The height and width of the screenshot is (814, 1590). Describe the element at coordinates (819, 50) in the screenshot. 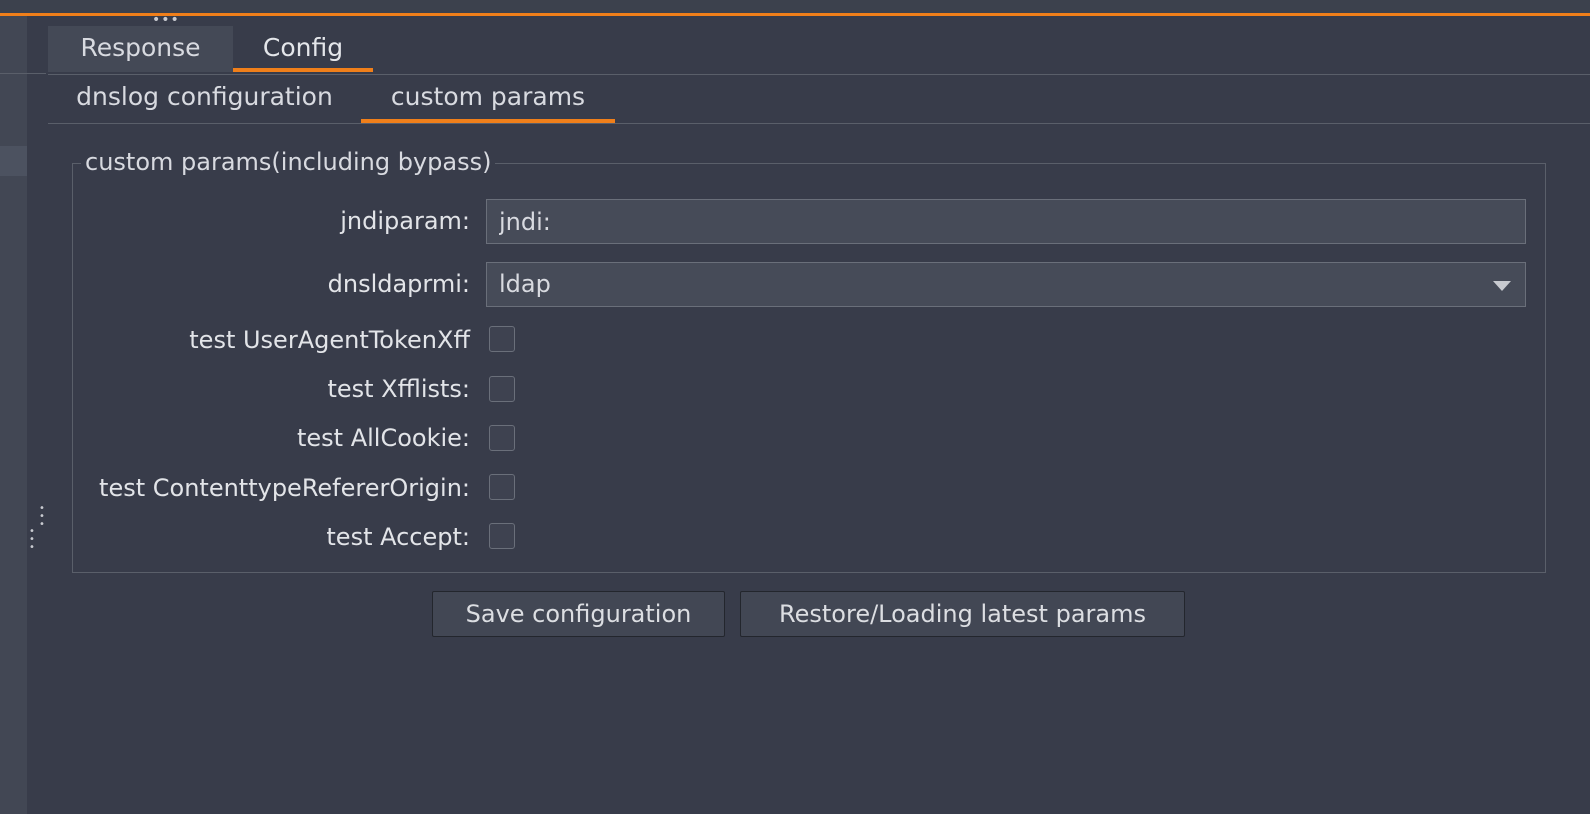

I see `main-tab-bar: Response Config` at that location.